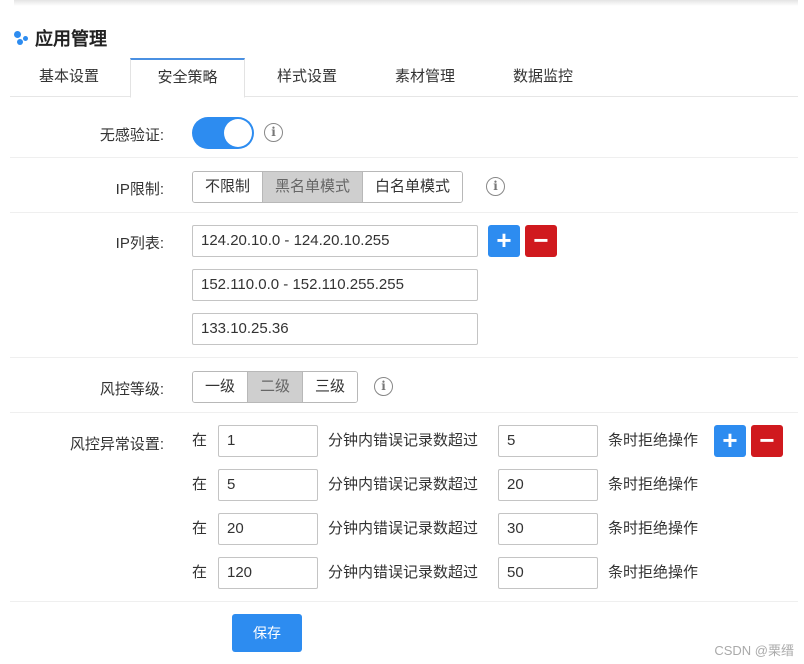 This screenshot has width=804, height=664. I want to click on ip-list-add-button: +, so click(504, 241).